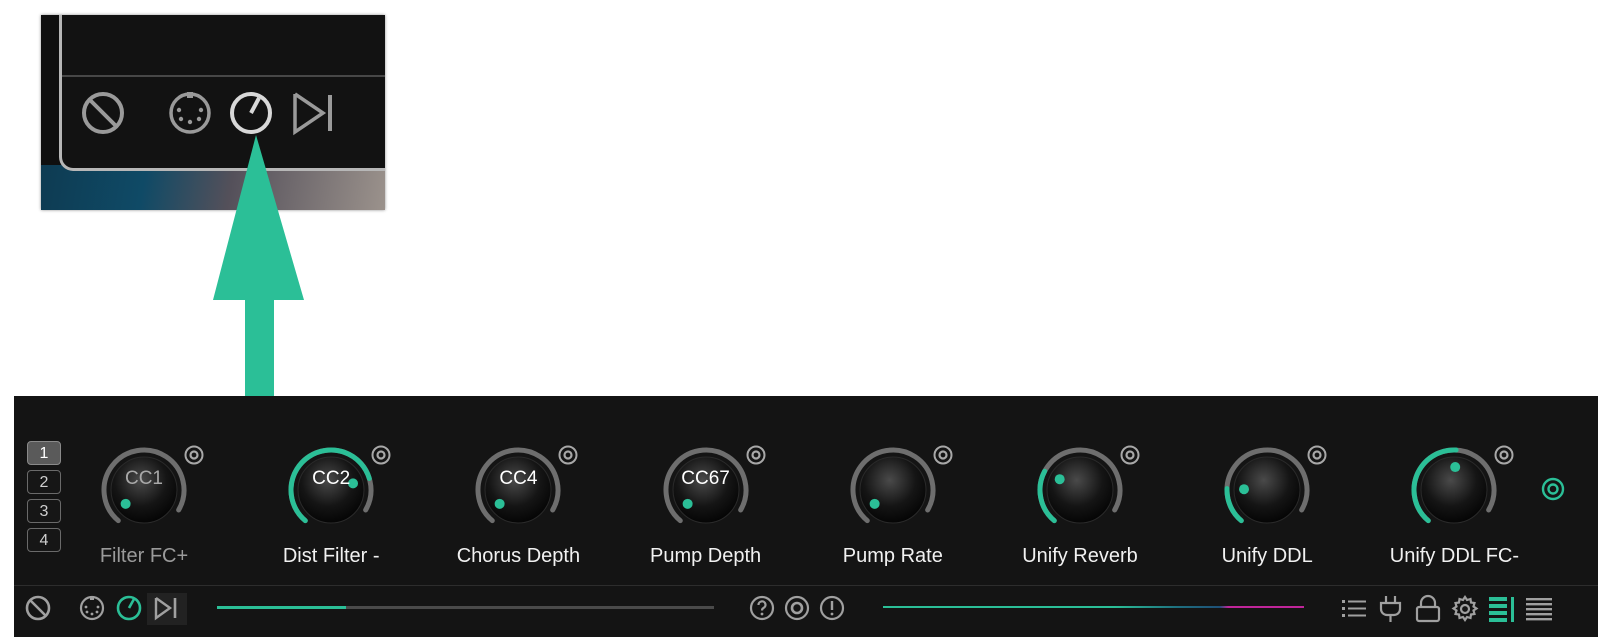 This screenshot has width=1598, height=637. I want to click on help-icon, so click(763, 609).